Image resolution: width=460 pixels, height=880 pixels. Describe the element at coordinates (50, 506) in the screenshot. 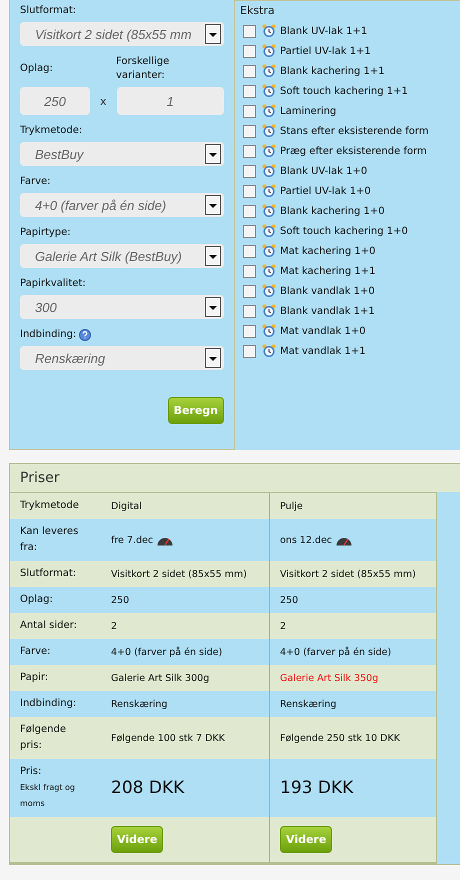

I see `row-label: Trykmetode` at that location.